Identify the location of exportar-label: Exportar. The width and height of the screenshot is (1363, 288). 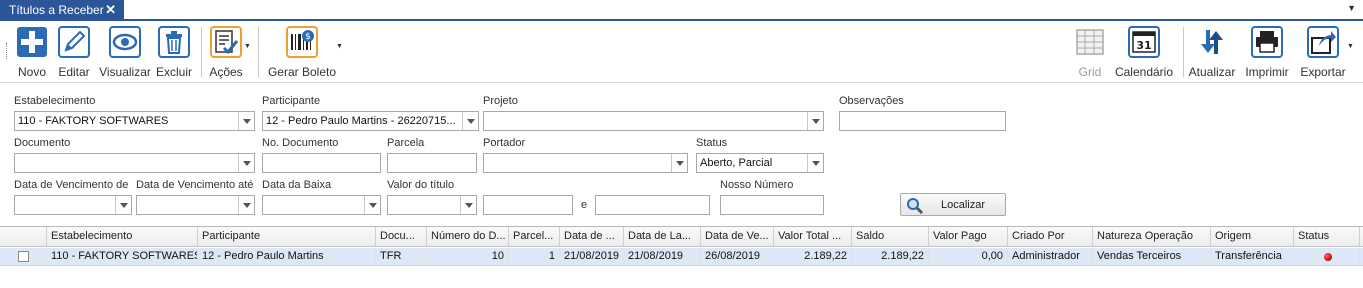
(1323, 72).